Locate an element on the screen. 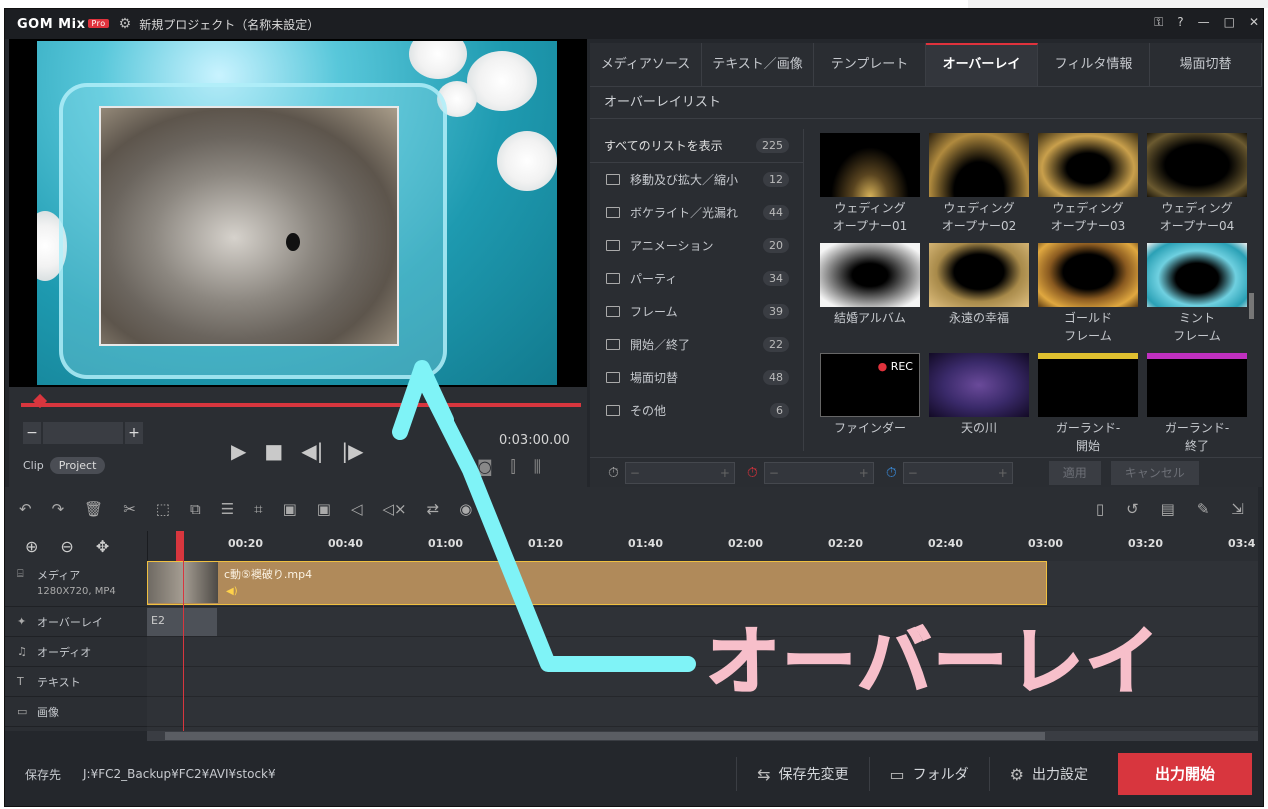  zoom-in-button: + is located at coordinates (134, 433).